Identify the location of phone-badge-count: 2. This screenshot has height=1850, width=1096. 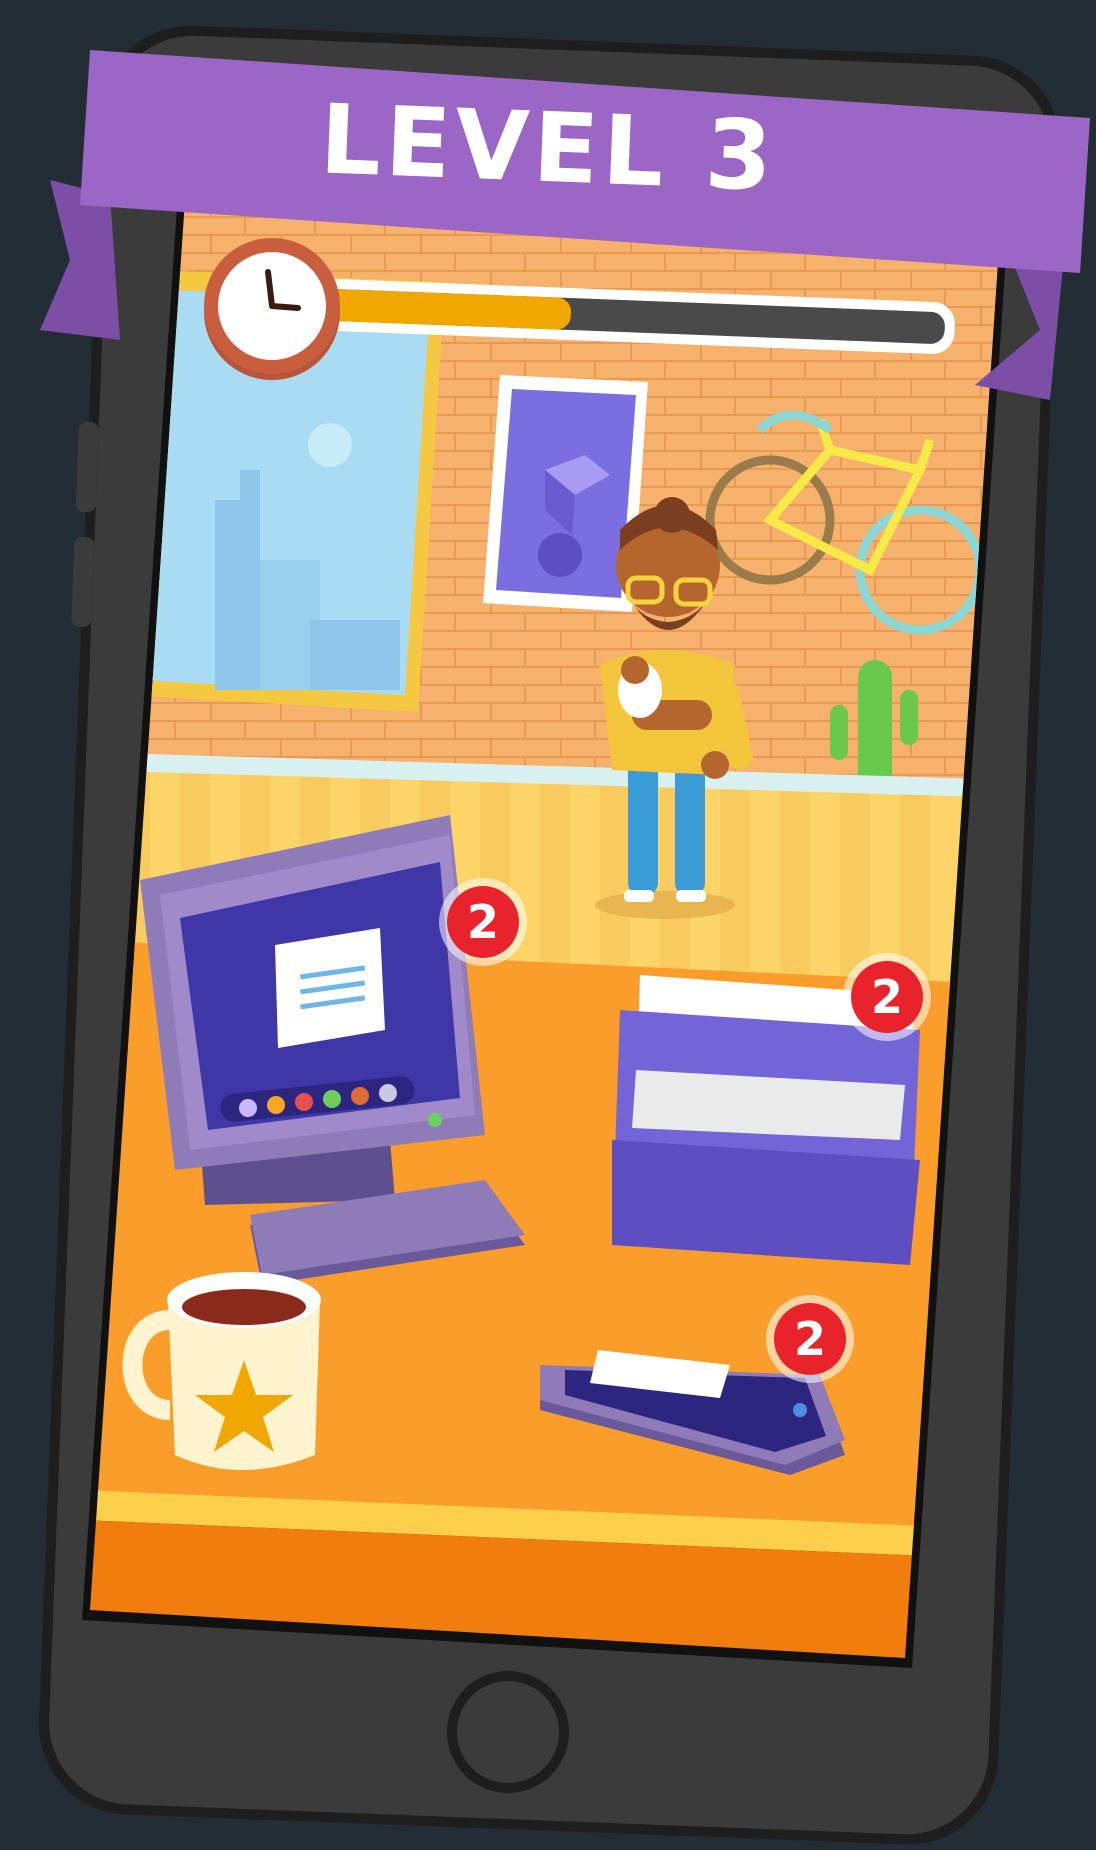
(810, 1339).